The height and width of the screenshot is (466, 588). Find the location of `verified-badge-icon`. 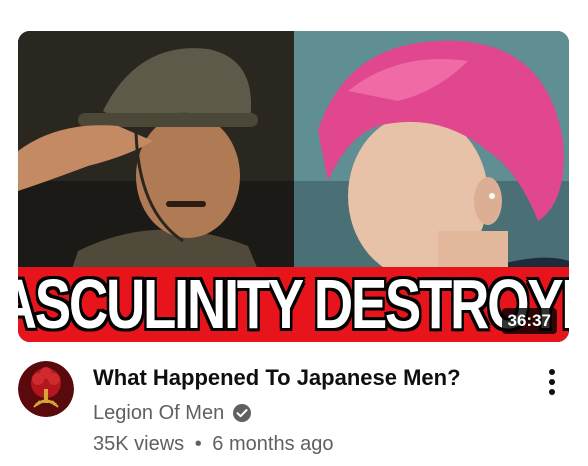

verified-badge-icon is located at coordinates (242, 413).